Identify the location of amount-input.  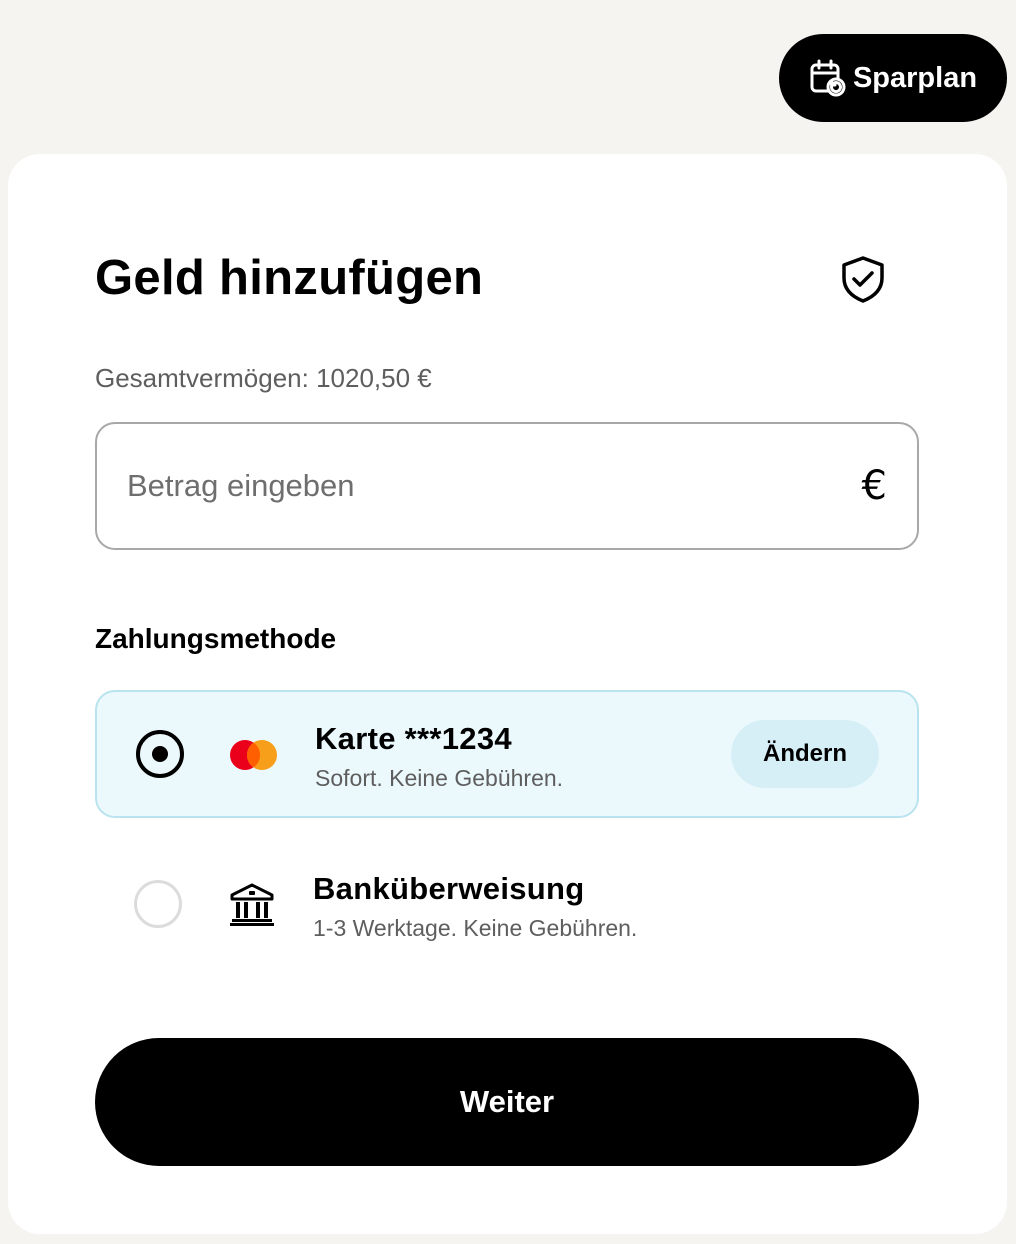
(494, 486).